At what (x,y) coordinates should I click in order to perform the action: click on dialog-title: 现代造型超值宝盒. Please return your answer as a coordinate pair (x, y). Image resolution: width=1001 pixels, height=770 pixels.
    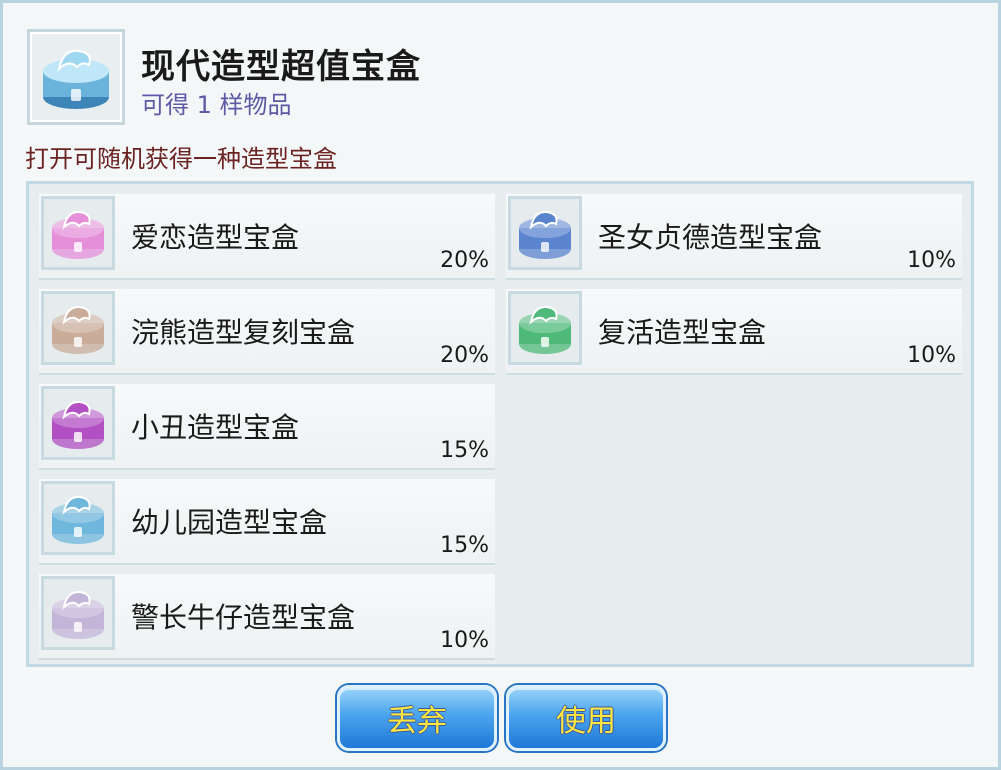
    Looking at the image, I should click on (281, 67).